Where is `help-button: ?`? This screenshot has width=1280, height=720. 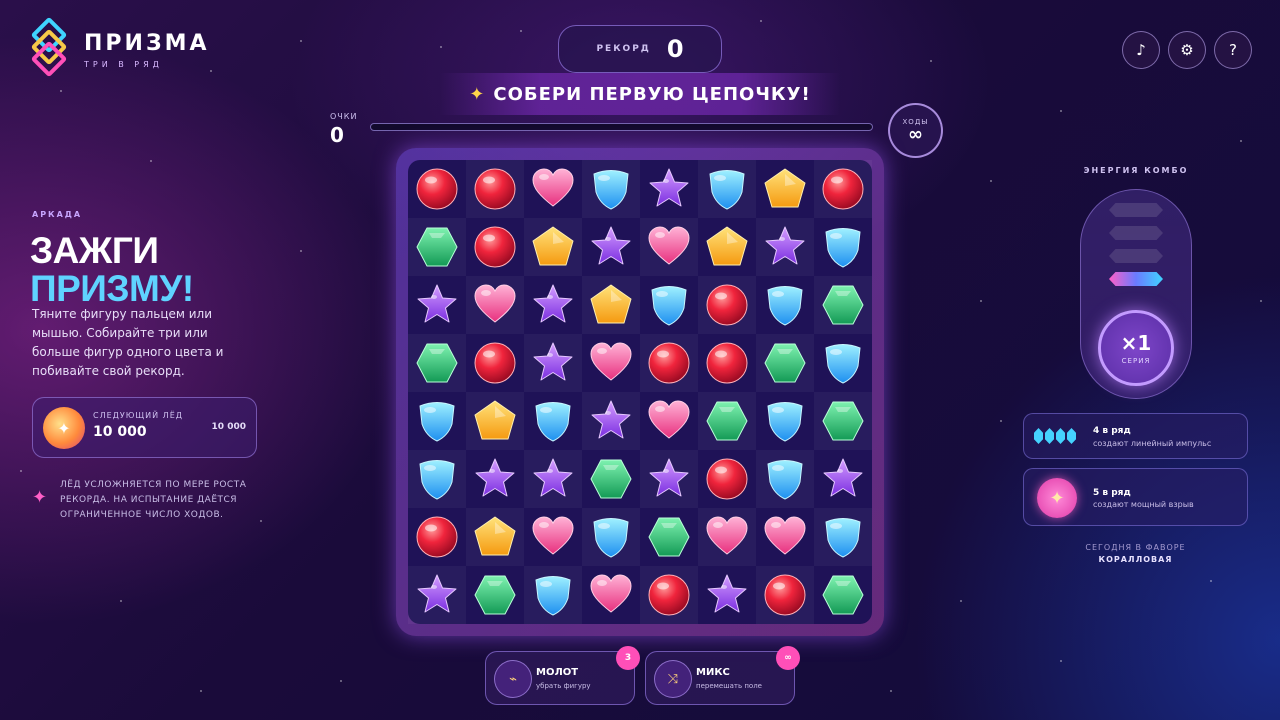
help-button: ? is located at coordinates (1233, 50).